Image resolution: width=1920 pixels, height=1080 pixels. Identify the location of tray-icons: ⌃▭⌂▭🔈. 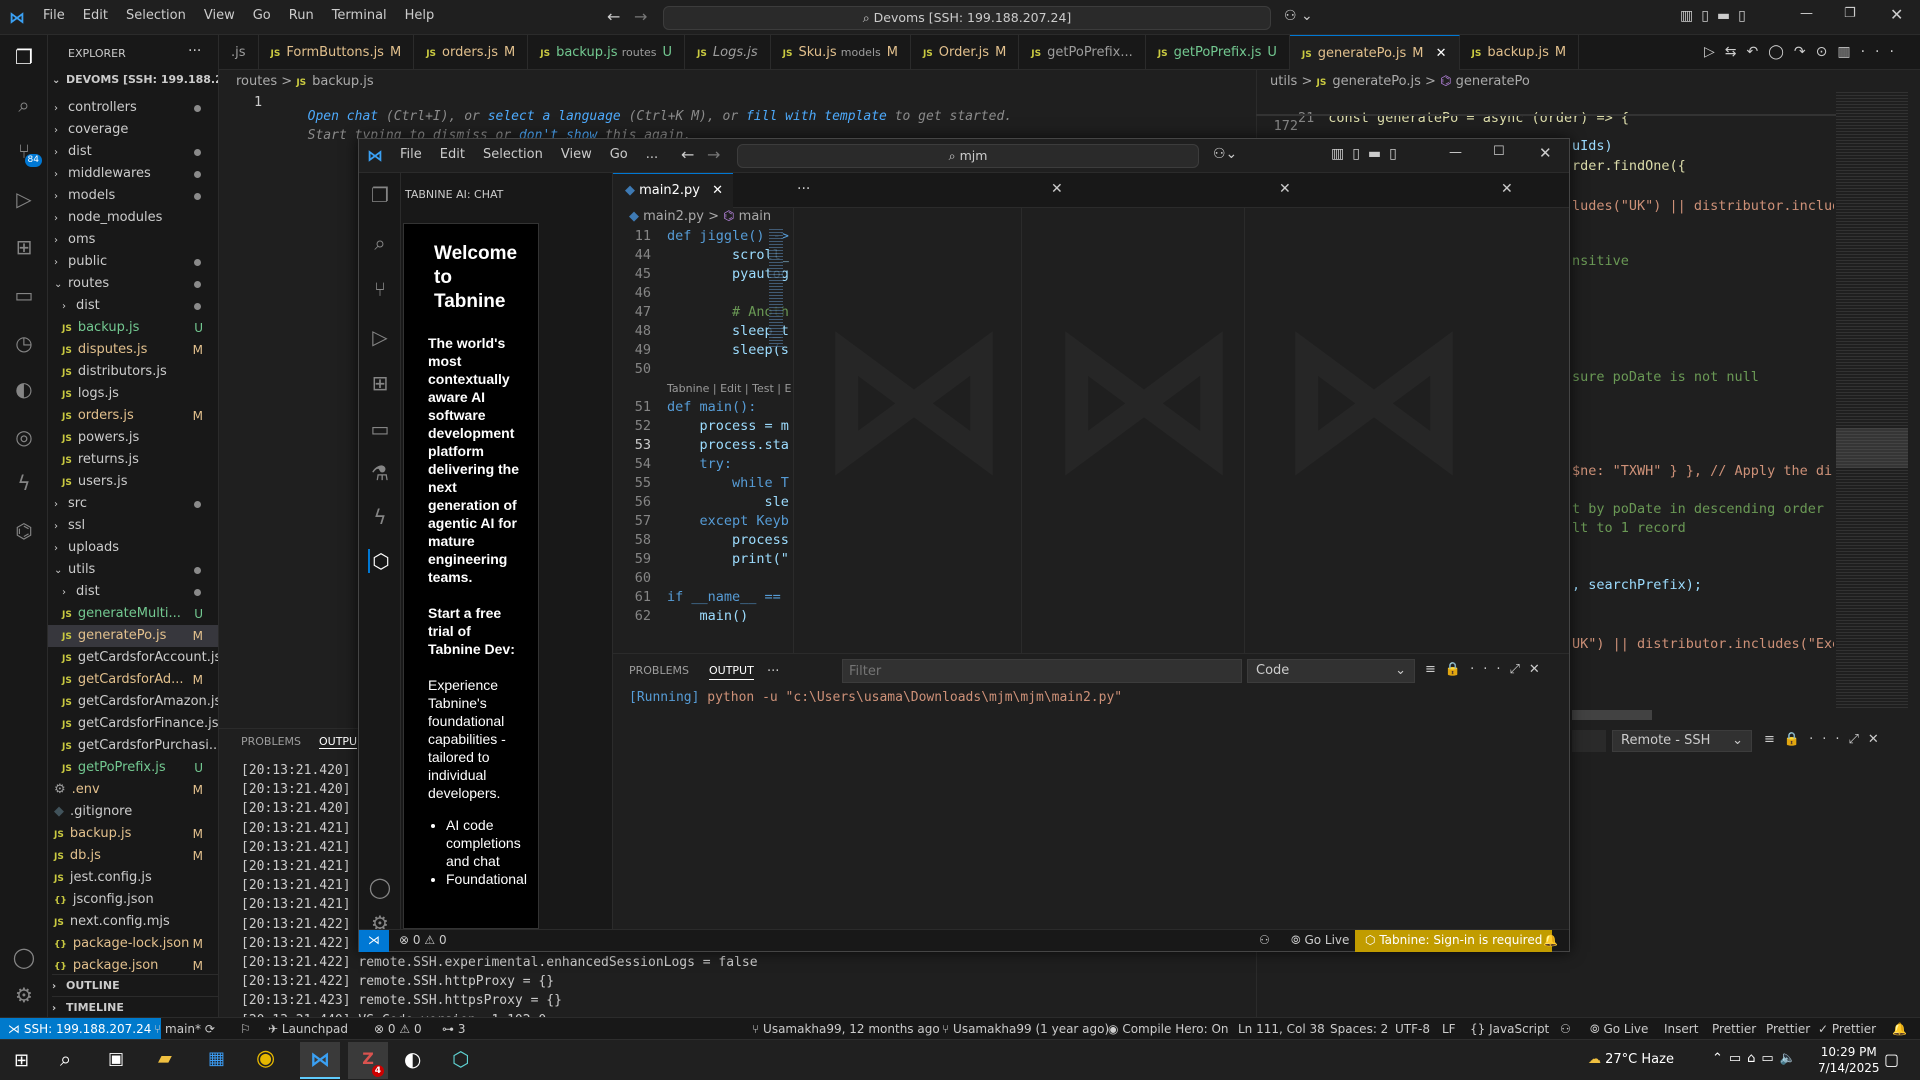
(1757, 1058).